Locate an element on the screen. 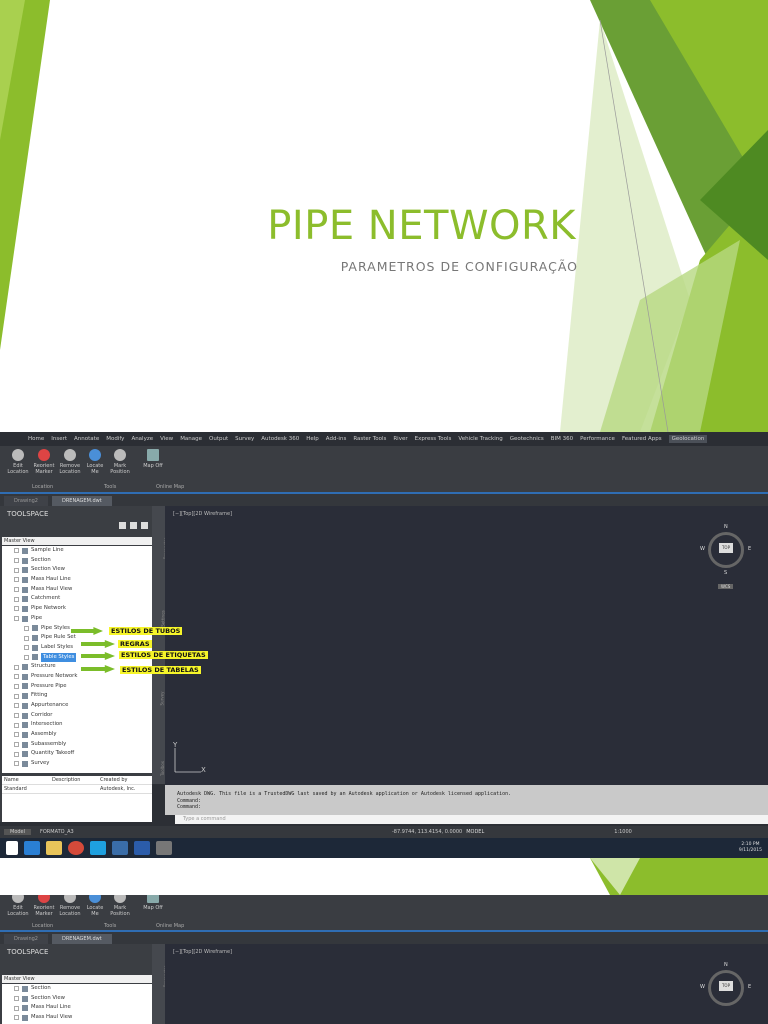 The height and width of the screenshot is (1024, 768). tree-item: Pipe Network is located at coordinates (77, 609).